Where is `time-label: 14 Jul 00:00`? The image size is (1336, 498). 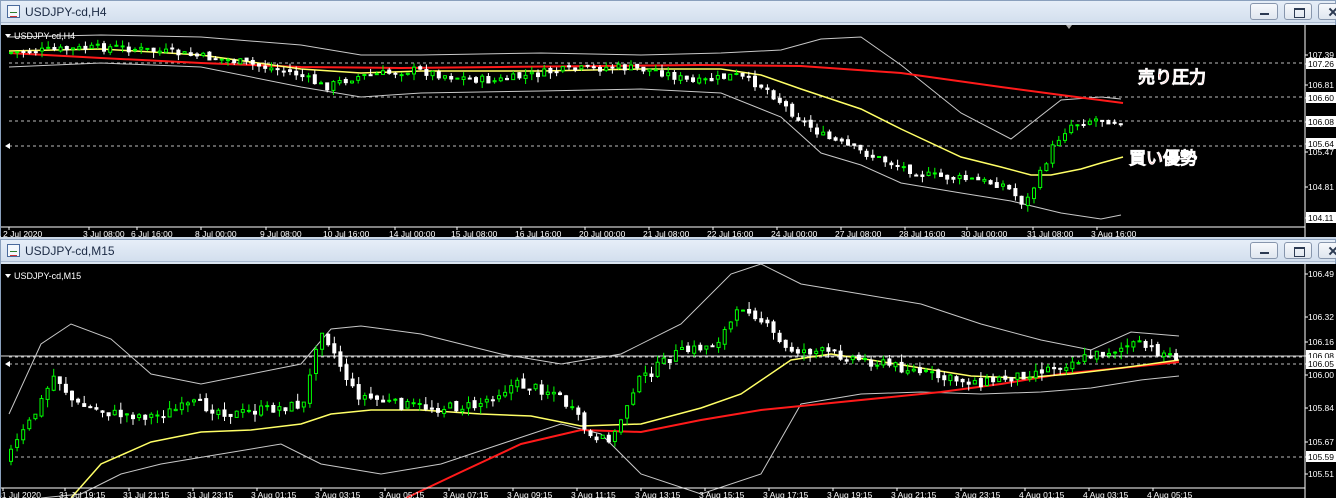 time-label: 14 Jul 00:00 is located at coordinates (412, 233).